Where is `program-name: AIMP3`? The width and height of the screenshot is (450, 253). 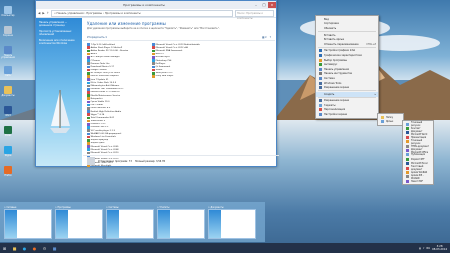 program-name: AIMP3 is located at coordinates (93, 54).